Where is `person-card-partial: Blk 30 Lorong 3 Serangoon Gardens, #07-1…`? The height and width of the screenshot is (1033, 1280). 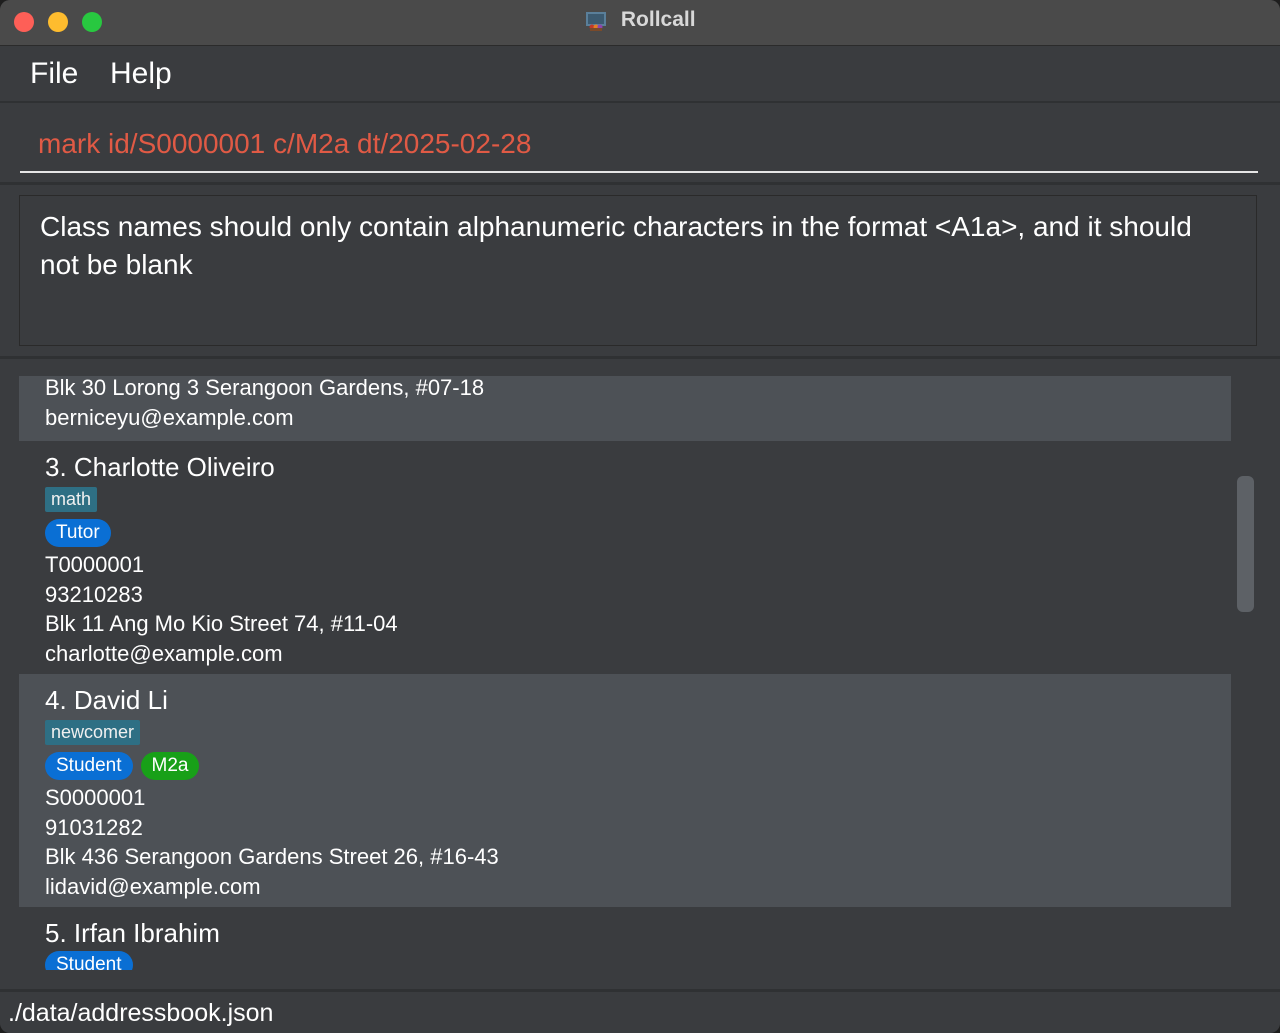
person-card-partial: Blk 30 Lorong 3 Serangoon Gardens, #07-1… is located at coordinates (625, 408).